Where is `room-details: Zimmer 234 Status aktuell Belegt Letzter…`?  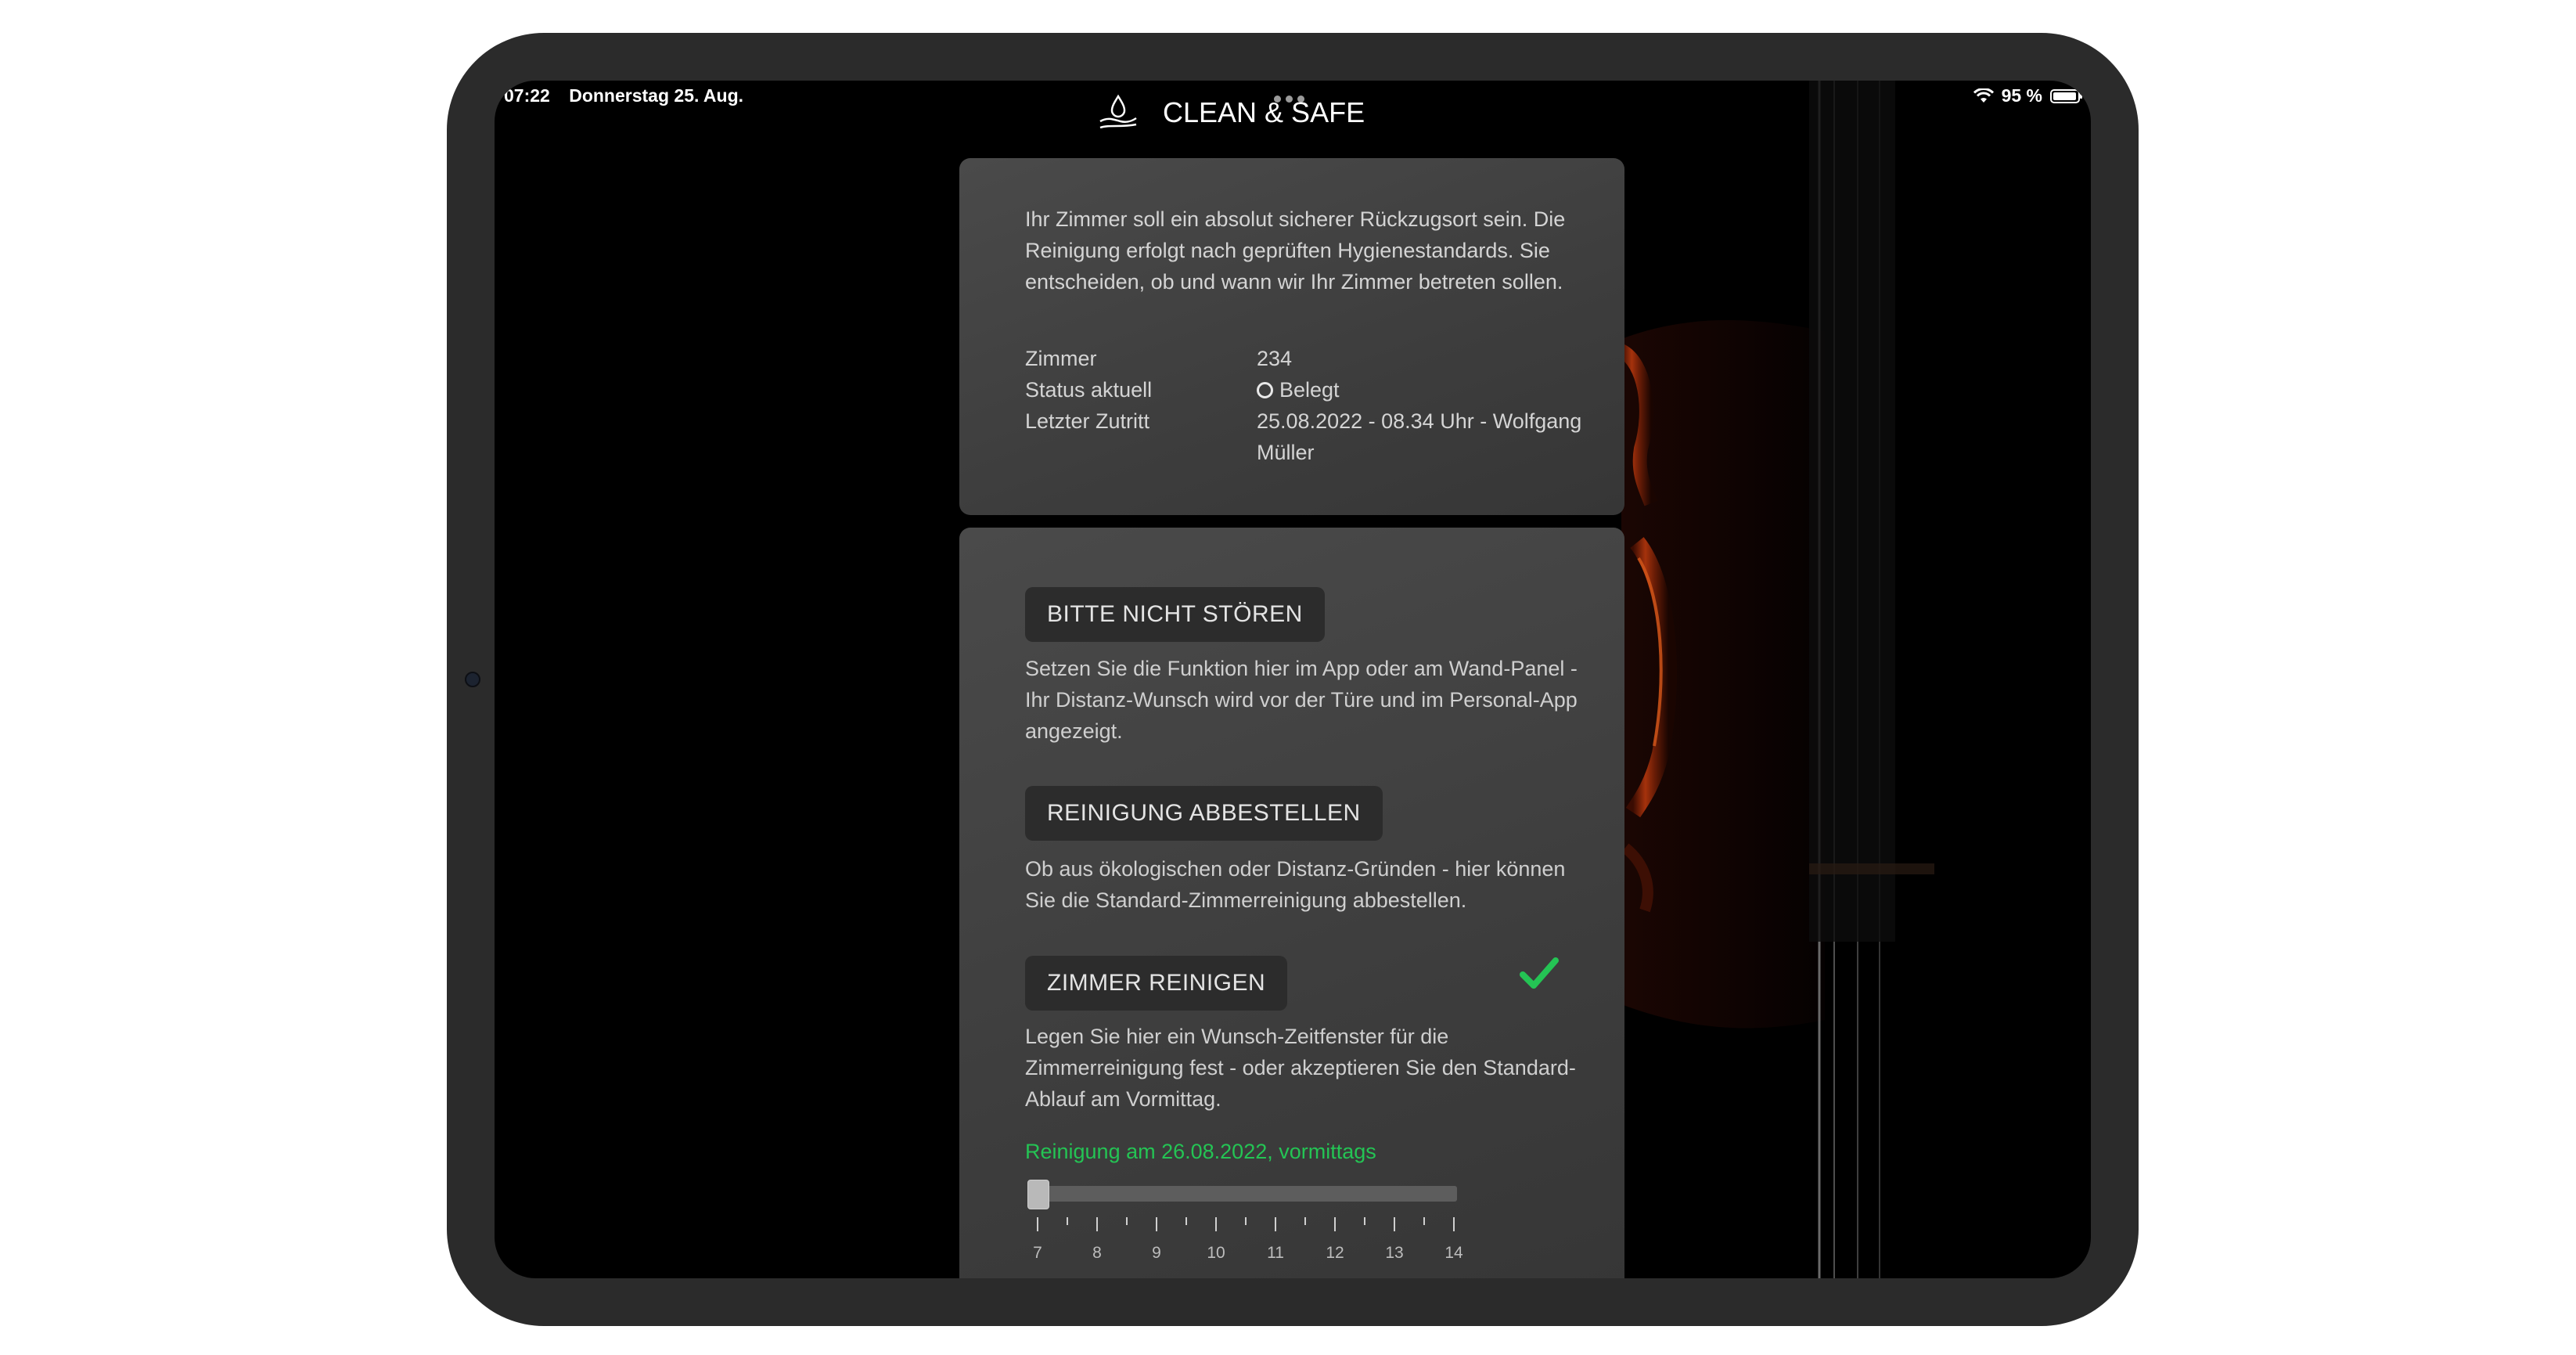 room-details: Zimmer 234 Status aktuell Belegt Letzter… is located at coordinates (1313, 405).